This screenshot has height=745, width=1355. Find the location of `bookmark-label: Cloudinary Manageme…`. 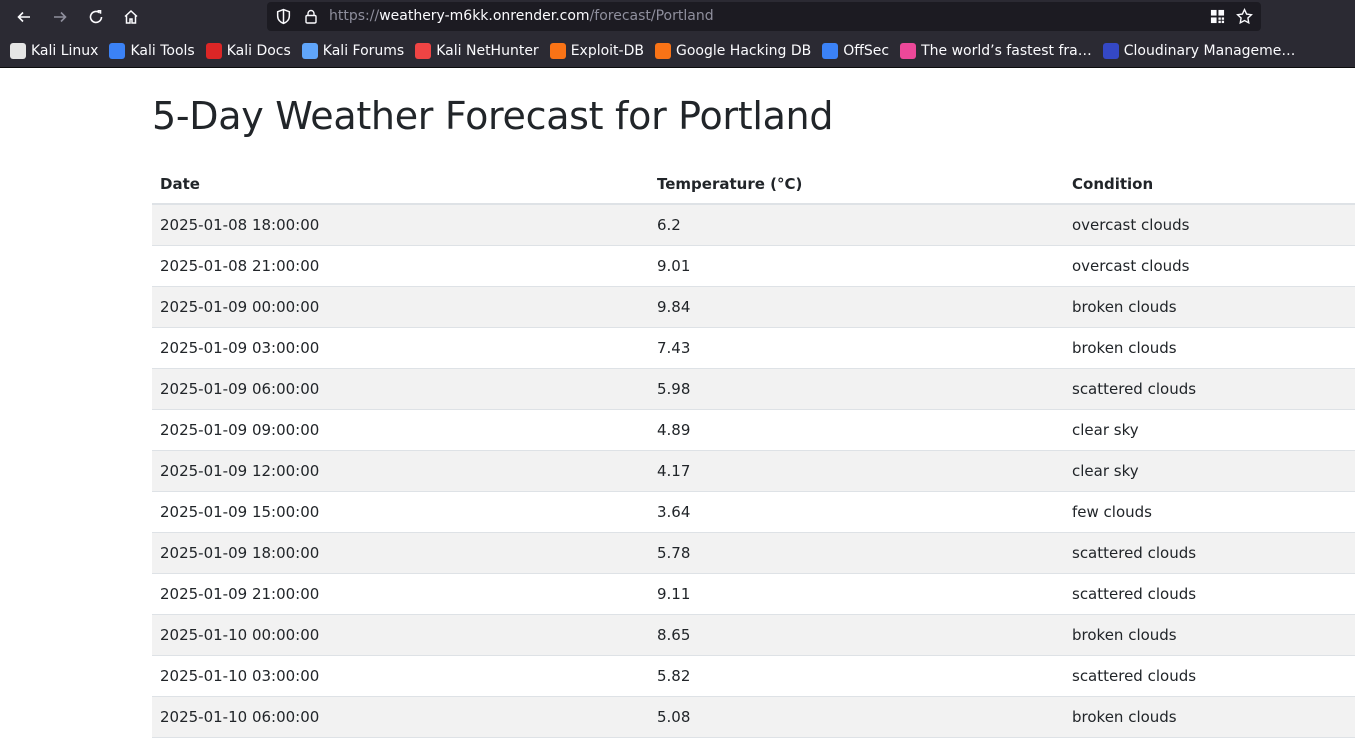

bookmark-label: Cloudinary Manageme… is located at coordinates (1209, 50).